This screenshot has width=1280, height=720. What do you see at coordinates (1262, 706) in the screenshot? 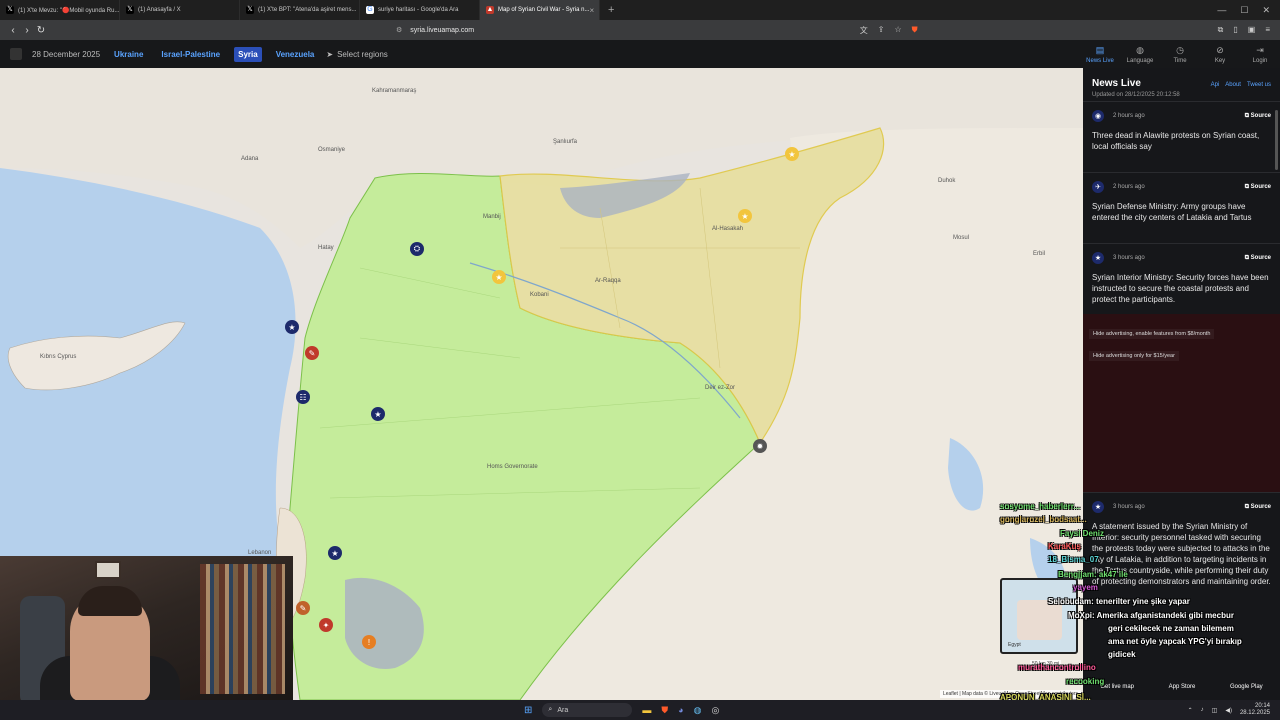
I see `clock-time: 20:14` at bounding box center [1262, 706].